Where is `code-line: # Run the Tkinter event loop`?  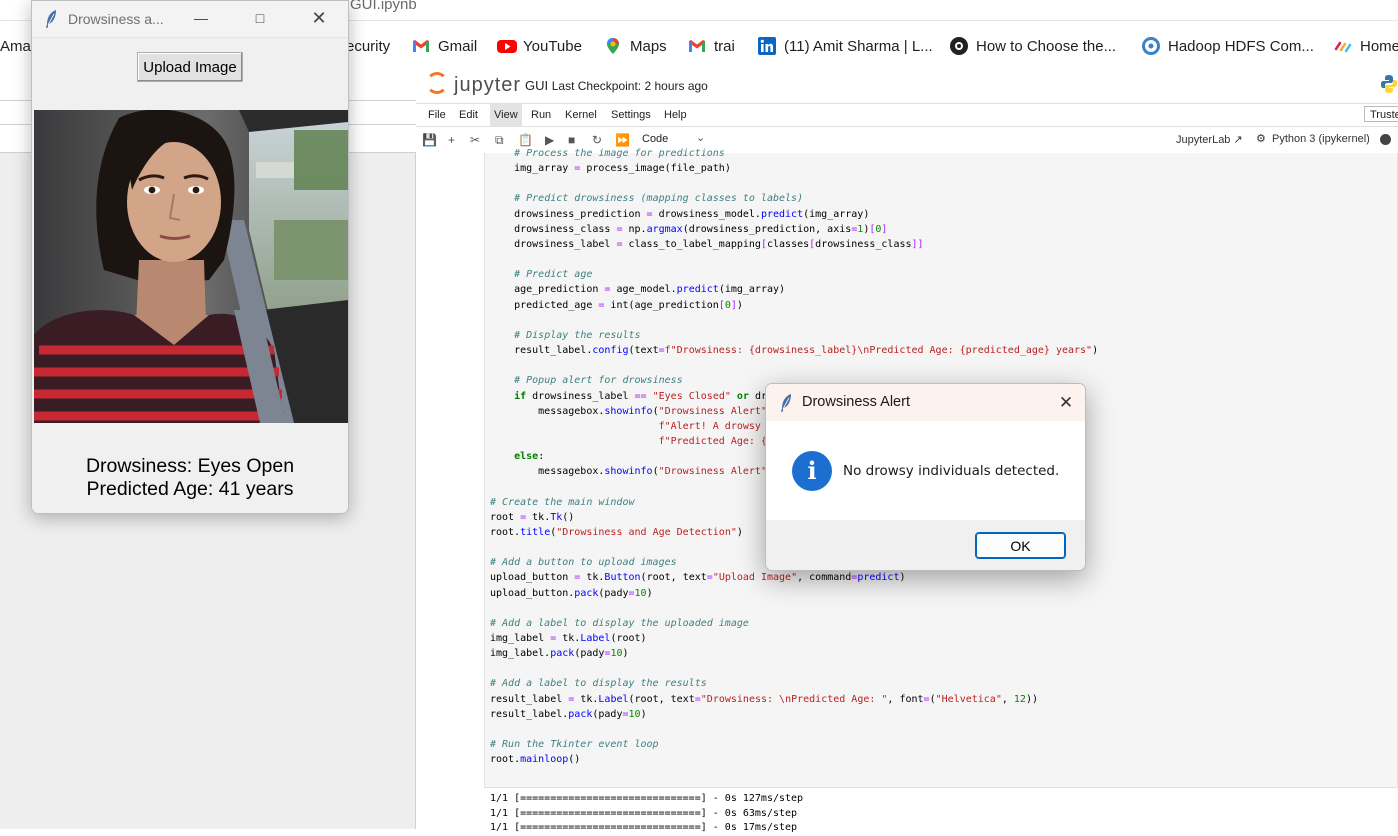
code-line: # Run the Tkinter event loop is located at coordinates (574, 744).